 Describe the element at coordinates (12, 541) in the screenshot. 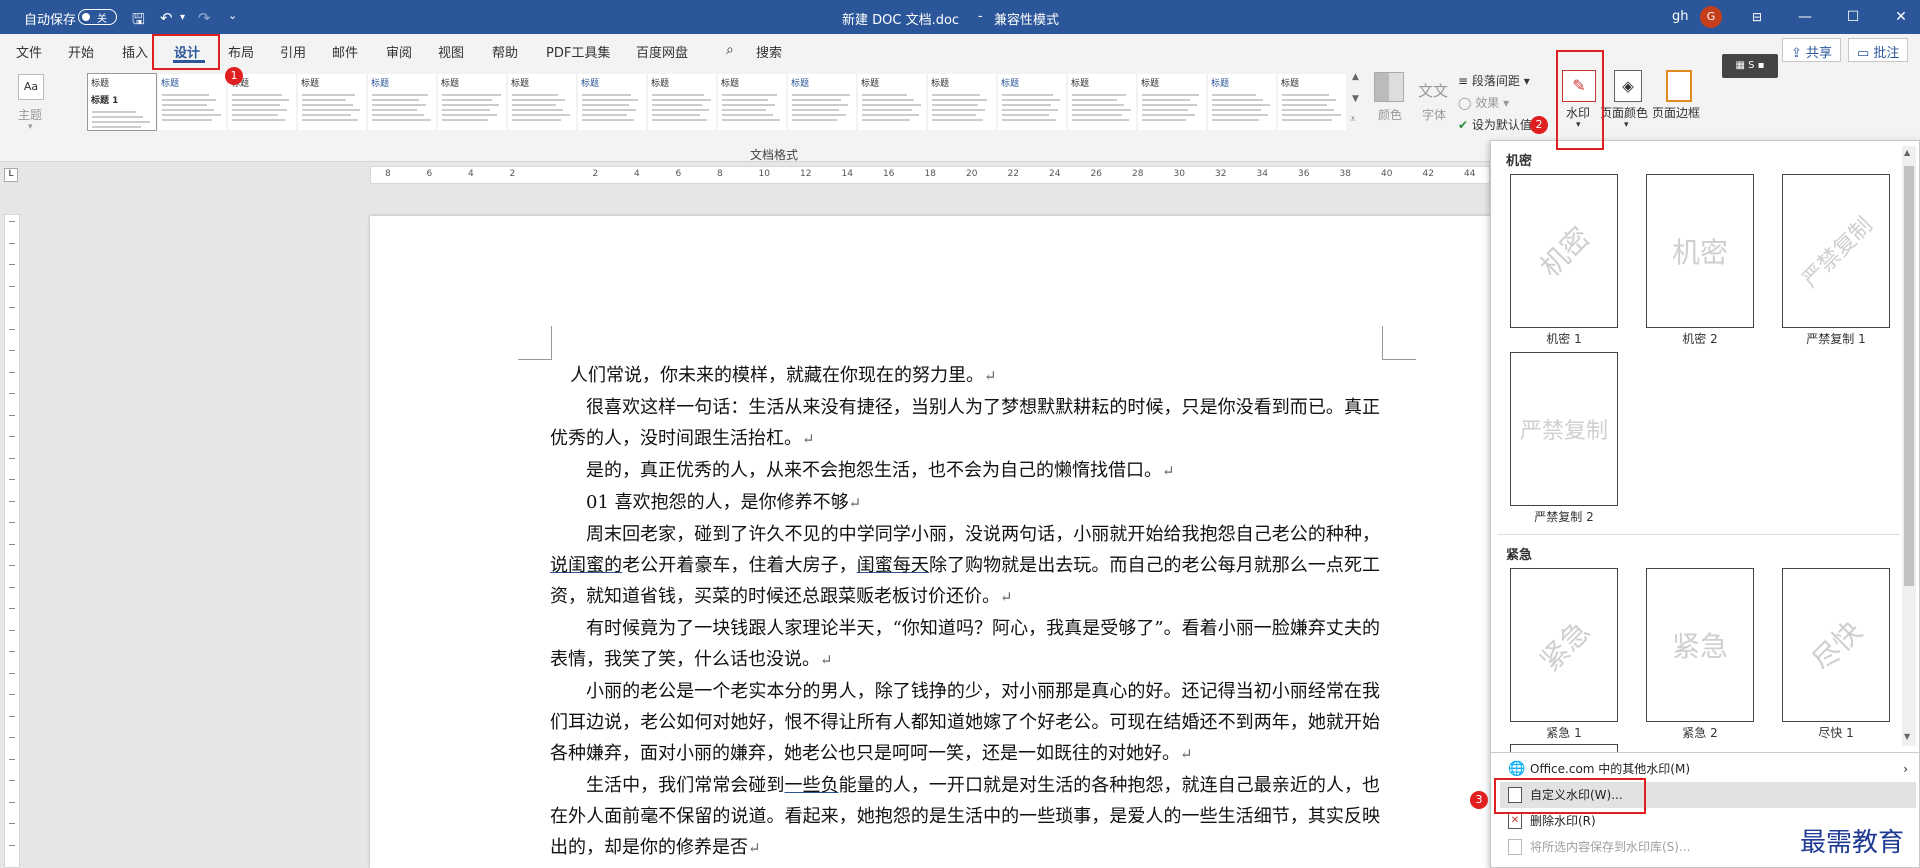

I see `vertical-ruler` at that location.